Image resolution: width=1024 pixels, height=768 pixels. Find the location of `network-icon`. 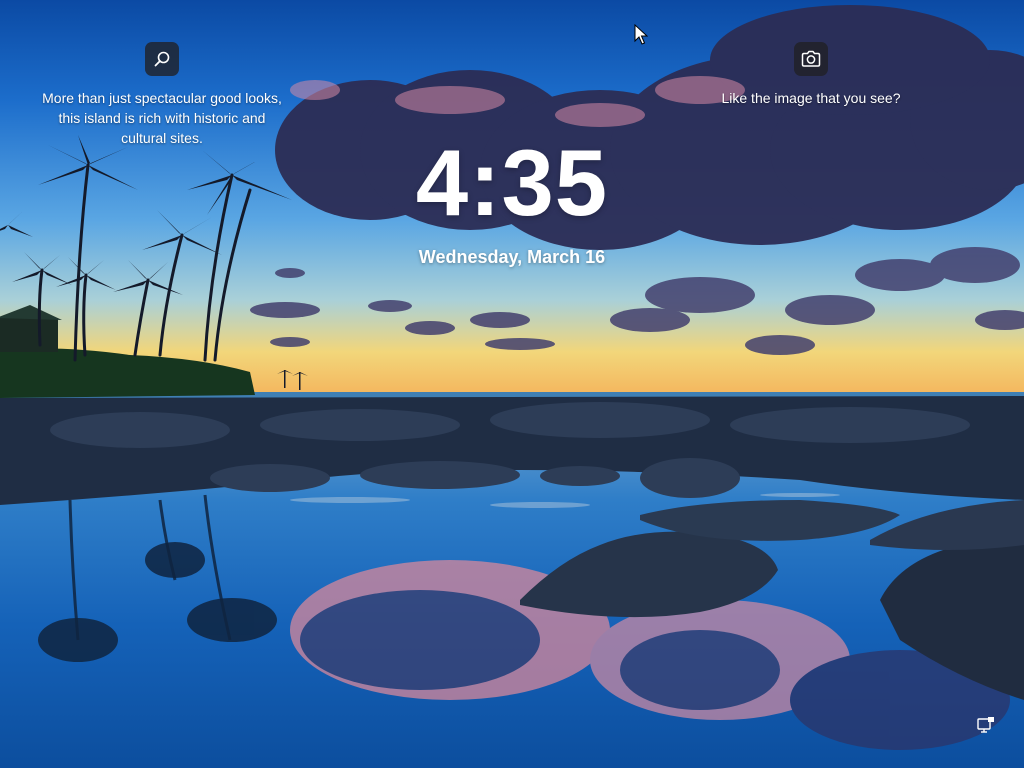

network-icon is located at coordinates (985, 726).